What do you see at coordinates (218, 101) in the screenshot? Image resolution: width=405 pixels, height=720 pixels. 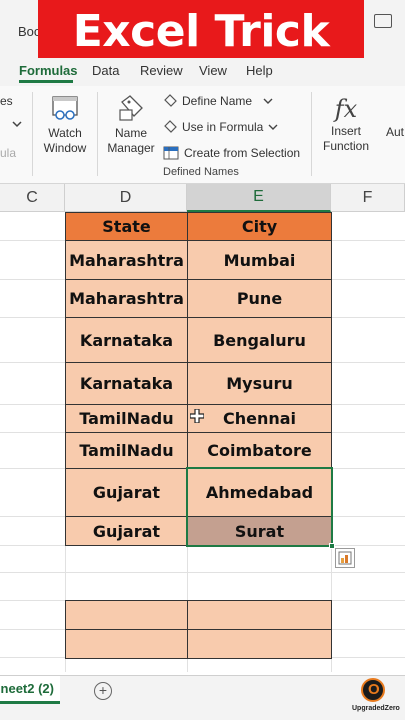 I see `define-name-button: Define Name` at bounding box center [218, 101].